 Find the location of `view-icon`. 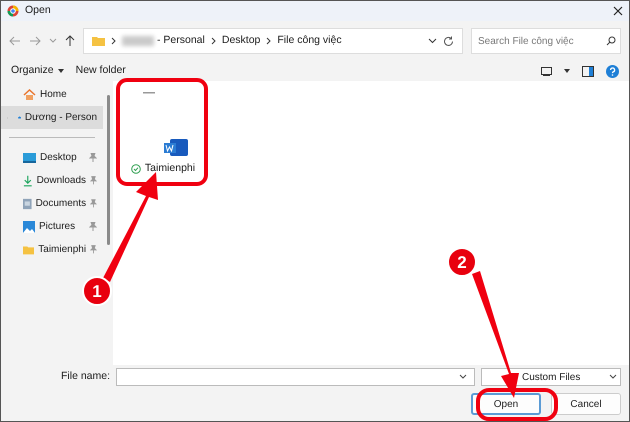

view-icon is located at coordinates (546, 71).